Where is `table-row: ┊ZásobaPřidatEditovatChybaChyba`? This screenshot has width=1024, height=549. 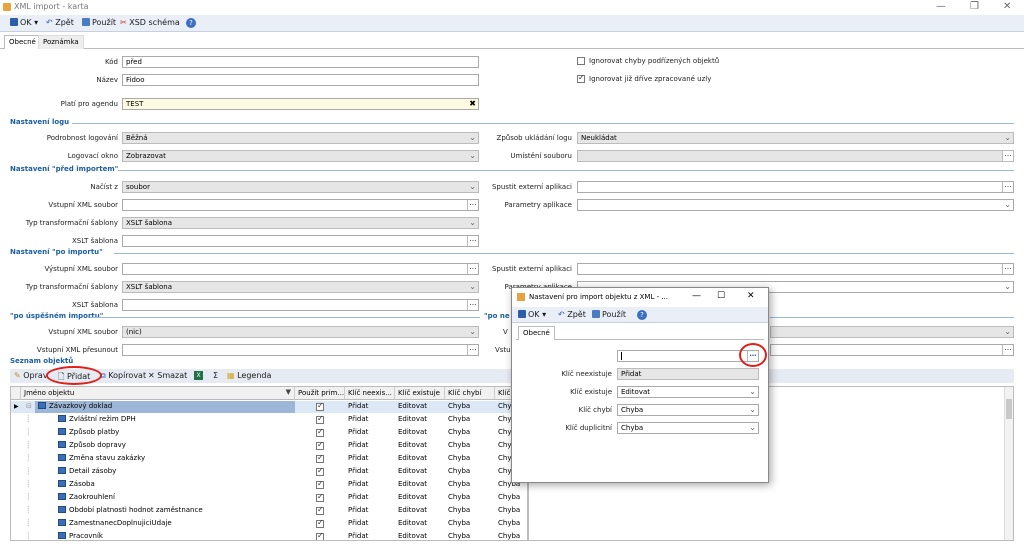
table-row: ┊ZásobaPřidatEditovatChybaChyba is located at coordinates (269, 485).